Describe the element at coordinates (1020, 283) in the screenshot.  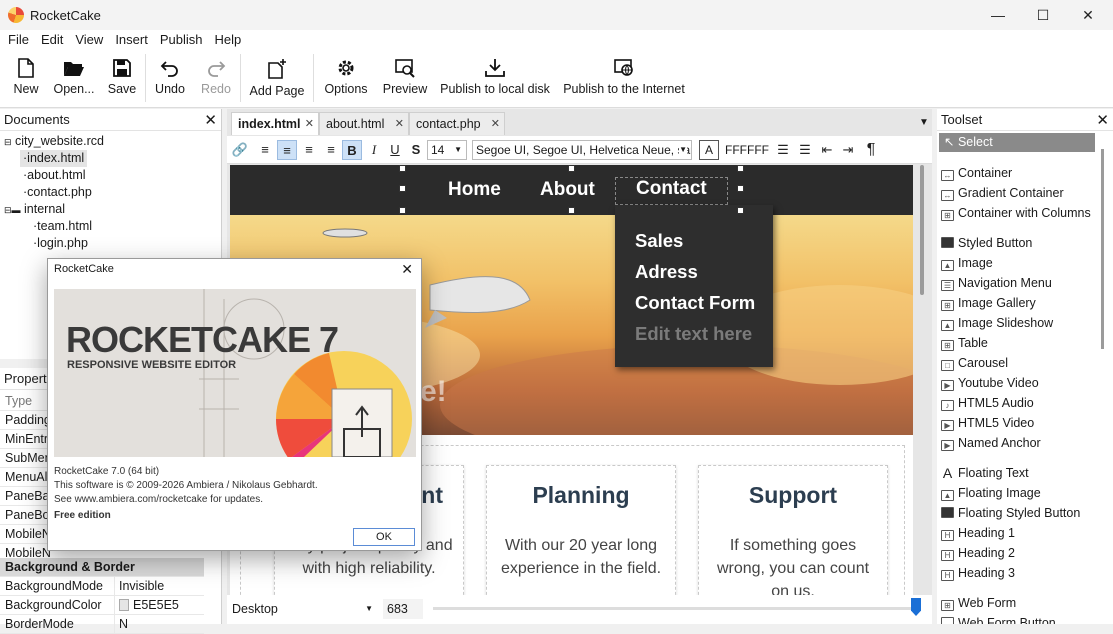
I see `tool-navigation-menu: ☰ Navigation Menu` at that location.